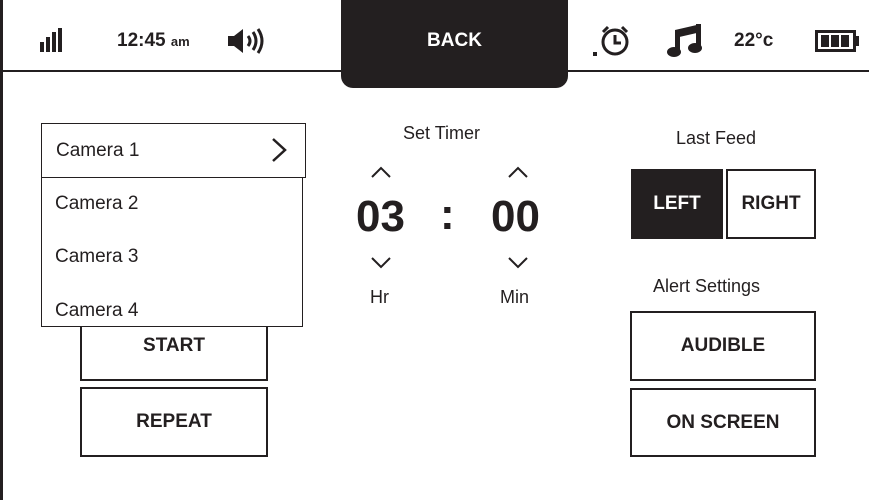 The height and width of the screenshot is (500, 869). I want to click on alarm-clock-icon, so click(613, 41).